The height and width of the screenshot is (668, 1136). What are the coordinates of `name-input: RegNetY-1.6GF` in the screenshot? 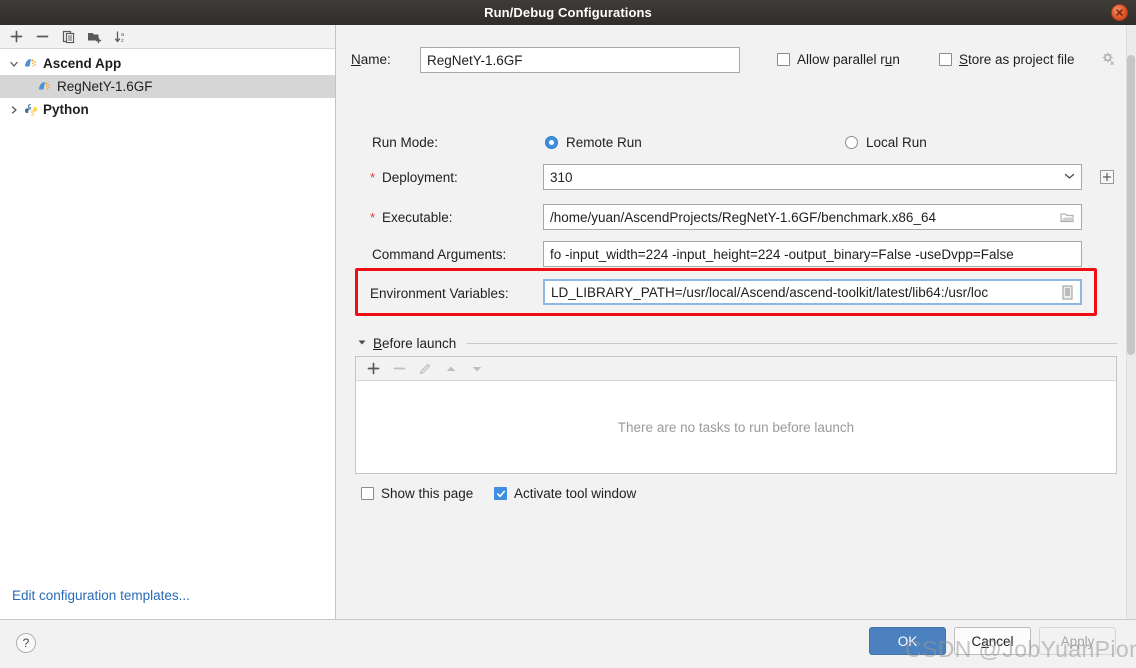 It's located at (580, 60).